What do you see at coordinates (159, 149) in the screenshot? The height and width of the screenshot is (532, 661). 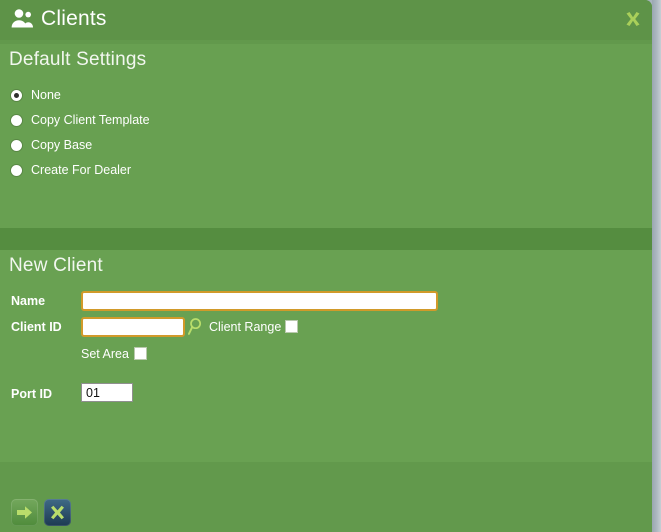 I see `radio-option-copy-base: Copy Base` at bounding box center [159, 149].